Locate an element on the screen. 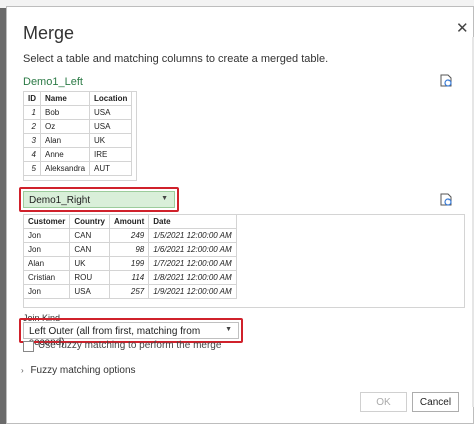  left-table-label: Demo1_Left is located at coordinates (53, 82).